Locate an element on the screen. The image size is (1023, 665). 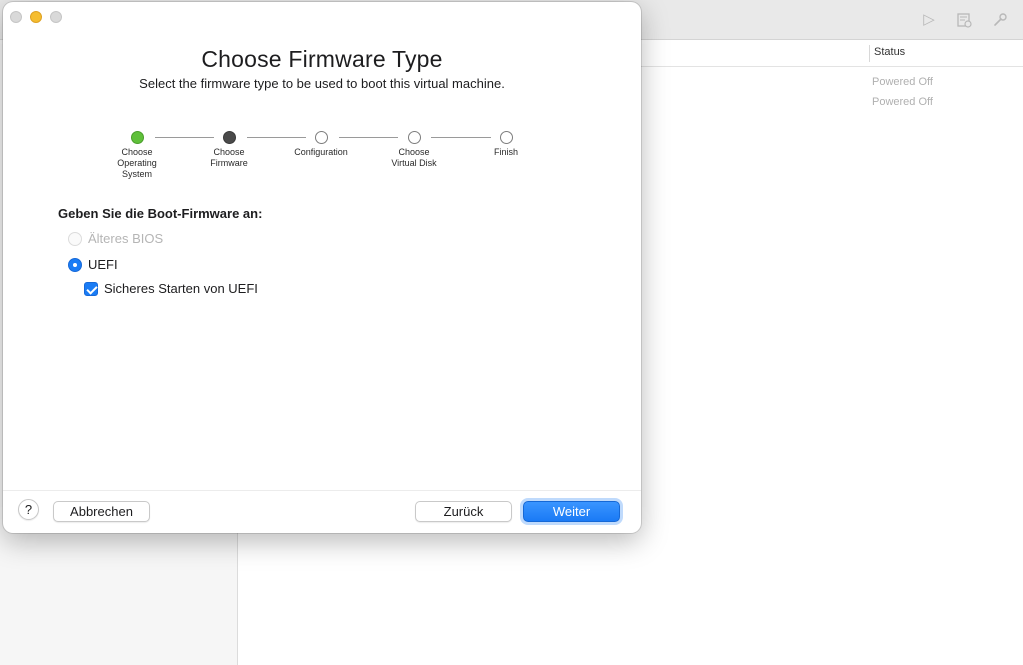
legacy-bios-radio-row: Älteres BIOS is located at coordinates (115, 238).